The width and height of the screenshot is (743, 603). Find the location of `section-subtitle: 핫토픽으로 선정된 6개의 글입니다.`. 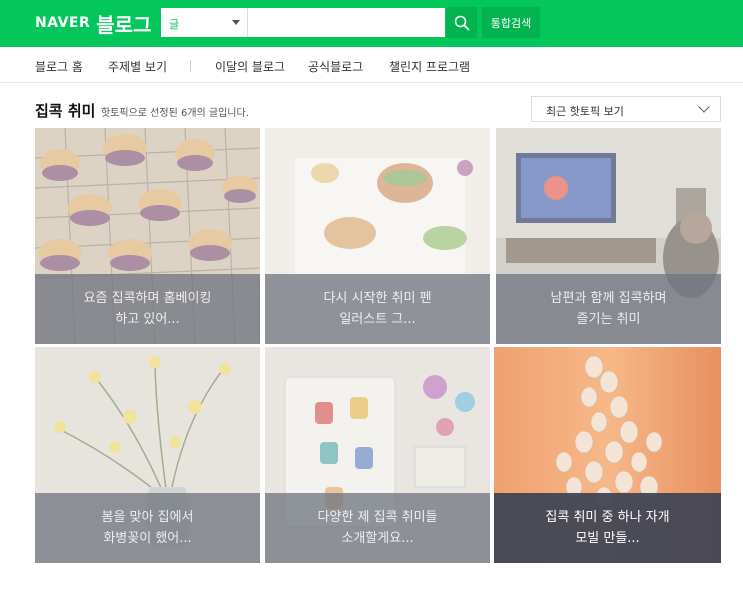

section-subtitle: 핫토픽으로 선정된 6개의 글입니다. is located at coordinates (175, 113).